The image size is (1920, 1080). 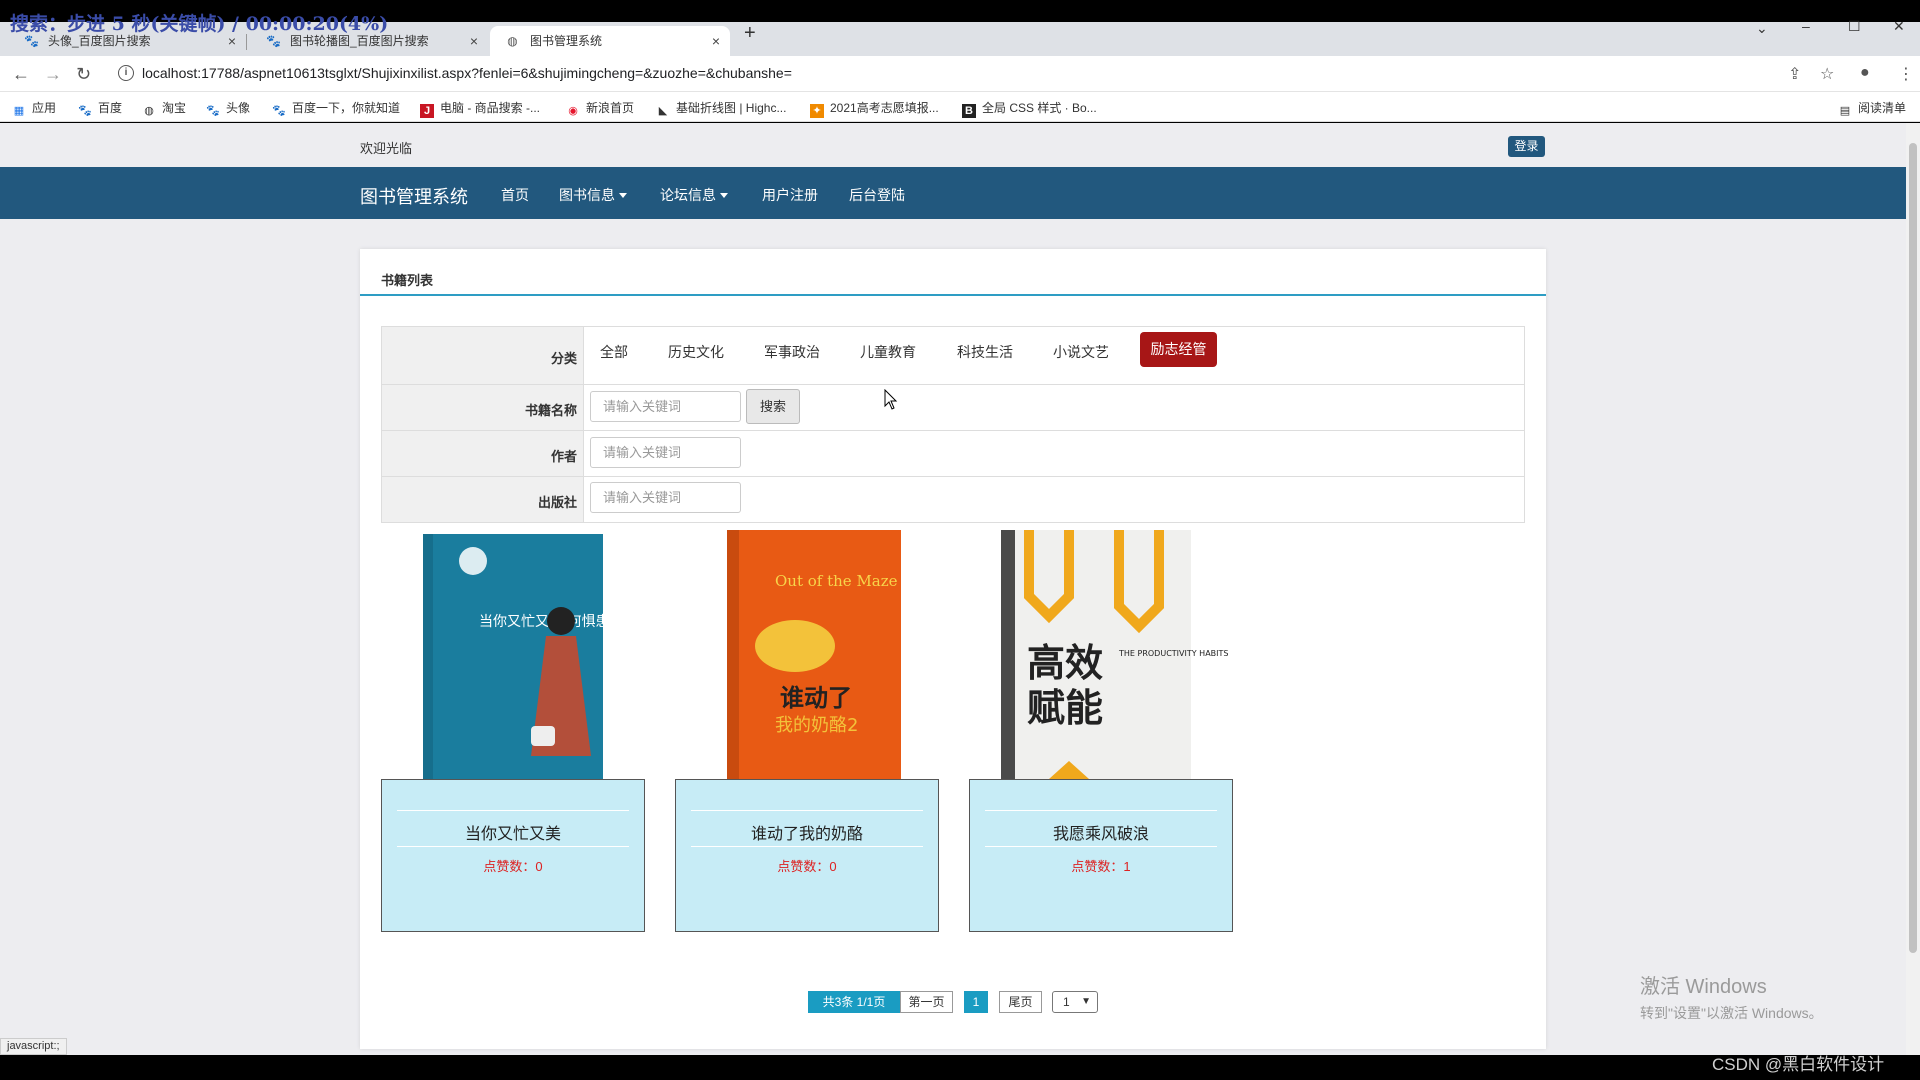 I want to click on cover-subtitle-text: 赋能, so click(x=1065, y=708).